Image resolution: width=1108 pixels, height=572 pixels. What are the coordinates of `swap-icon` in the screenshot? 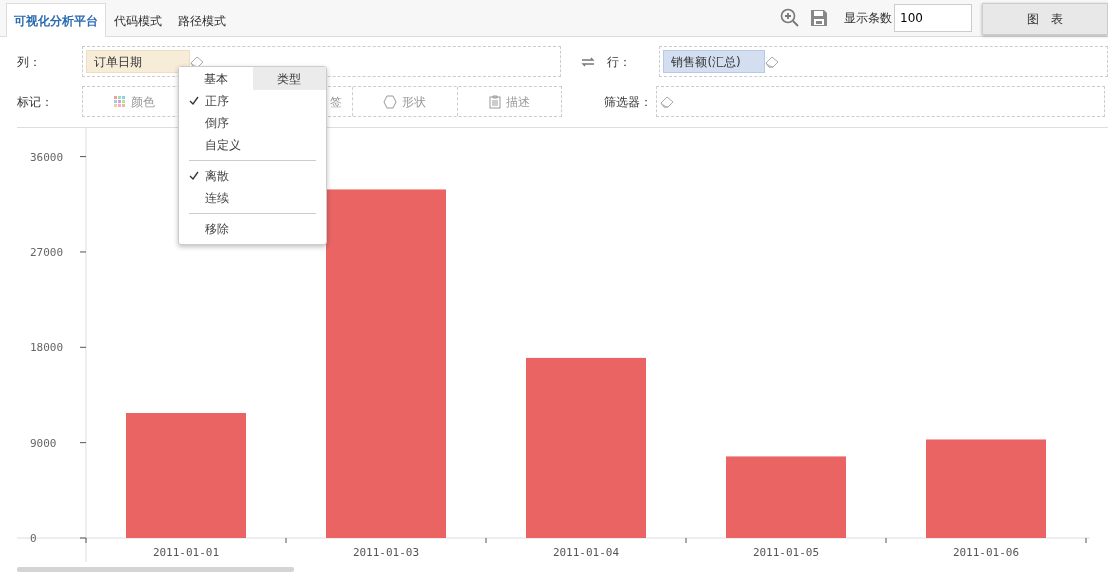 It's located at (588, 61).